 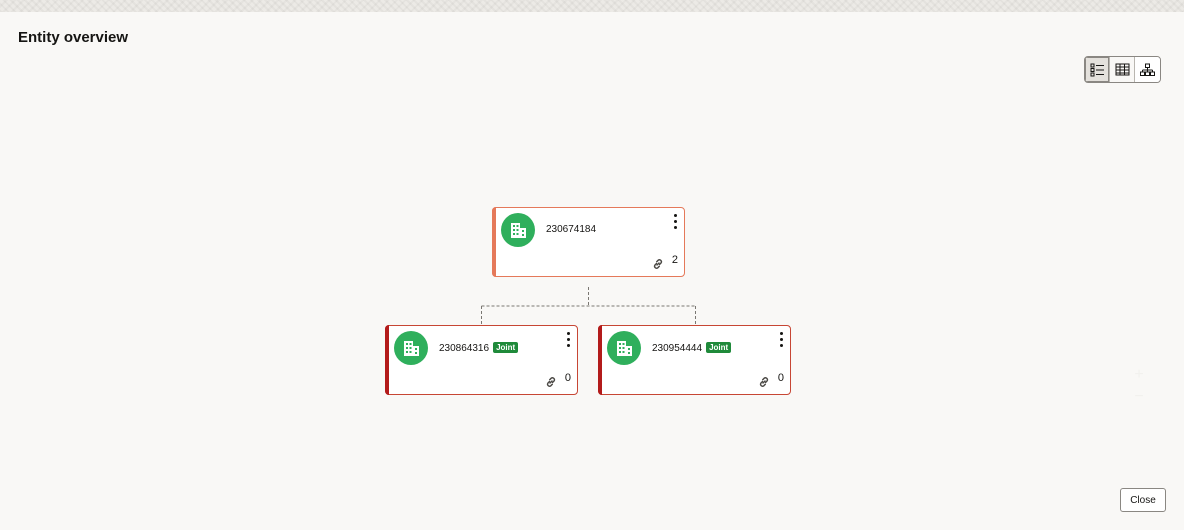 I want to click on table-view-icon, so click(x=1122, y=69).